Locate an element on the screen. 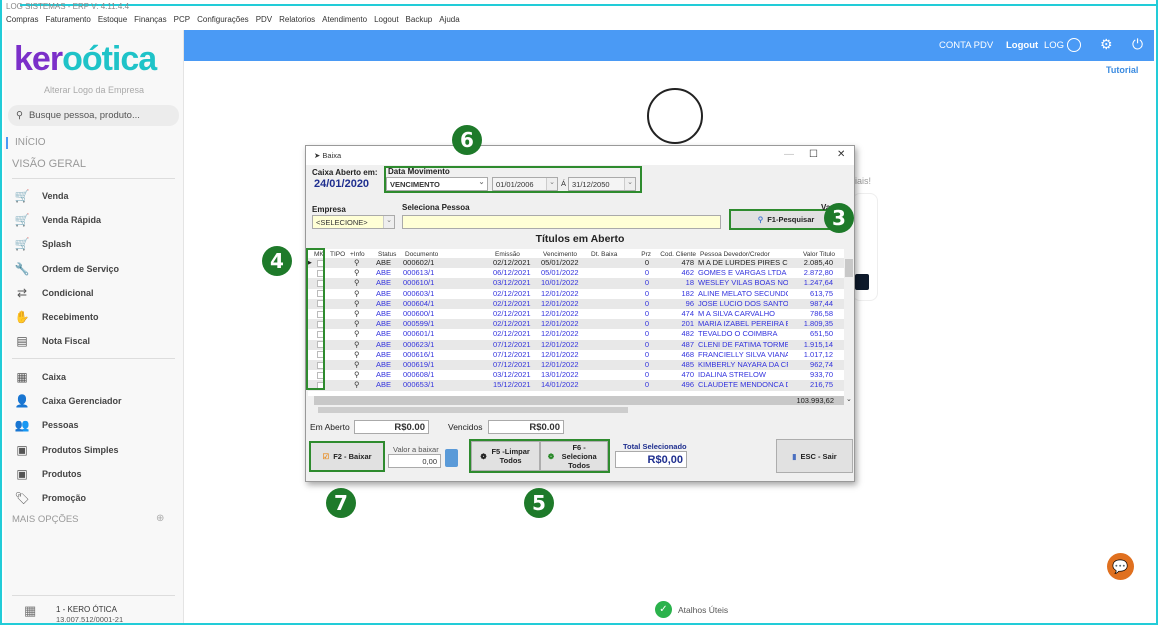 This screenshot has height=625, width=1158. sidebar-item-venda: 🛒 Venda is located at coordinates (41, 196).